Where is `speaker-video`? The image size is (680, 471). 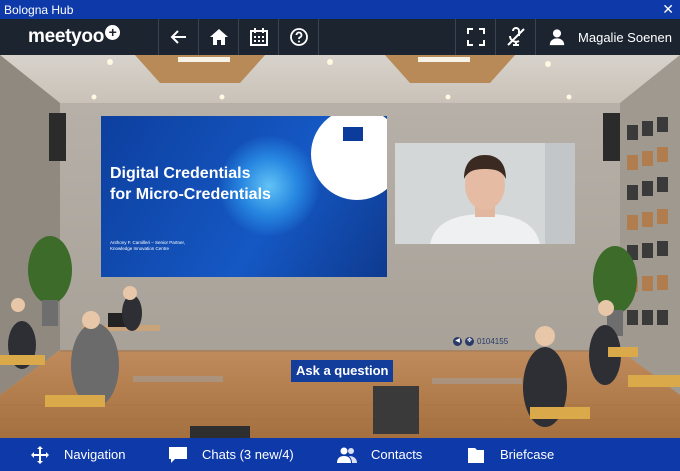 speaker-video is located at coordinates (485, 193).